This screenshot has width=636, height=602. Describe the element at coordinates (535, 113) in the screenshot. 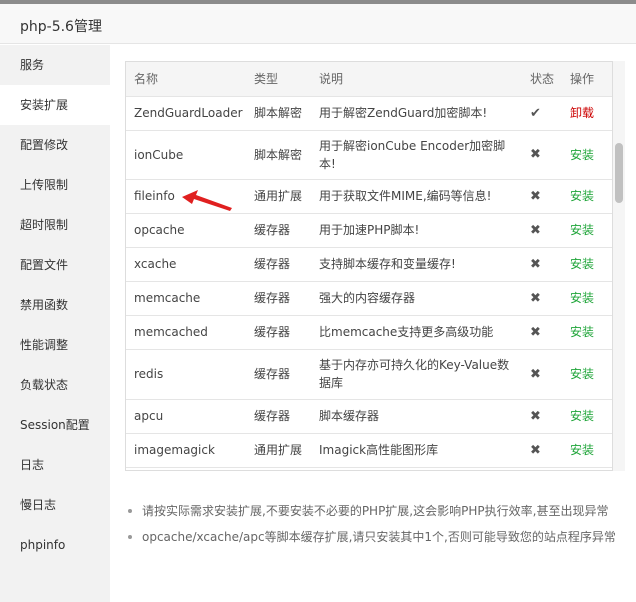

I see `check-icon: ✔` at that location.